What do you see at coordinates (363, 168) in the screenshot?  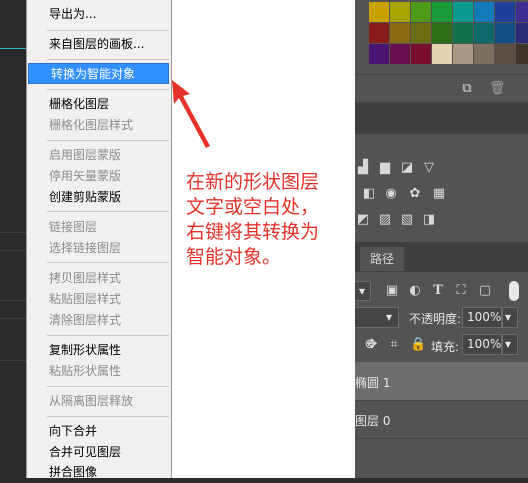 I see `levels-icon: ▟` at bounding box center [363, 168].